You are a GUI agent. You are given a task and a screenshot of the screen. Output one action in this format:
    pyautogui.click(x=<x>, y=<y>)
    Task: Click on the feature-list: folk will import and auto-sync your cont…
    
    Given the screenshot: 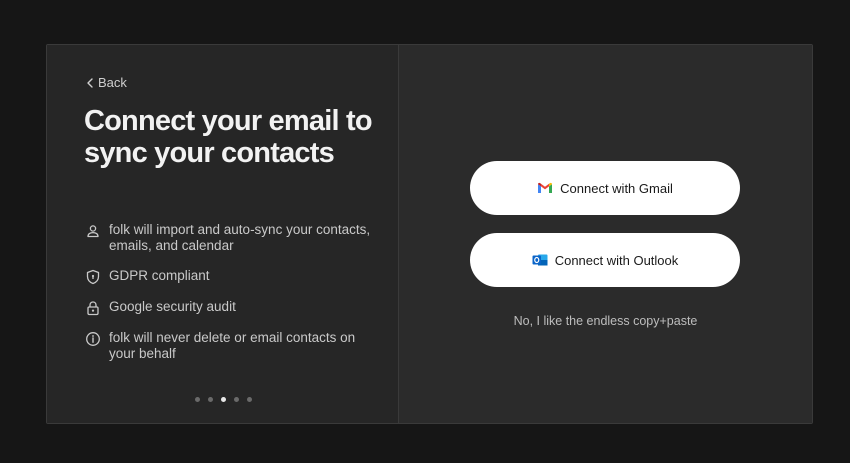 What is the action you would take?
    pyautogui.click(x=230, y=299)
    